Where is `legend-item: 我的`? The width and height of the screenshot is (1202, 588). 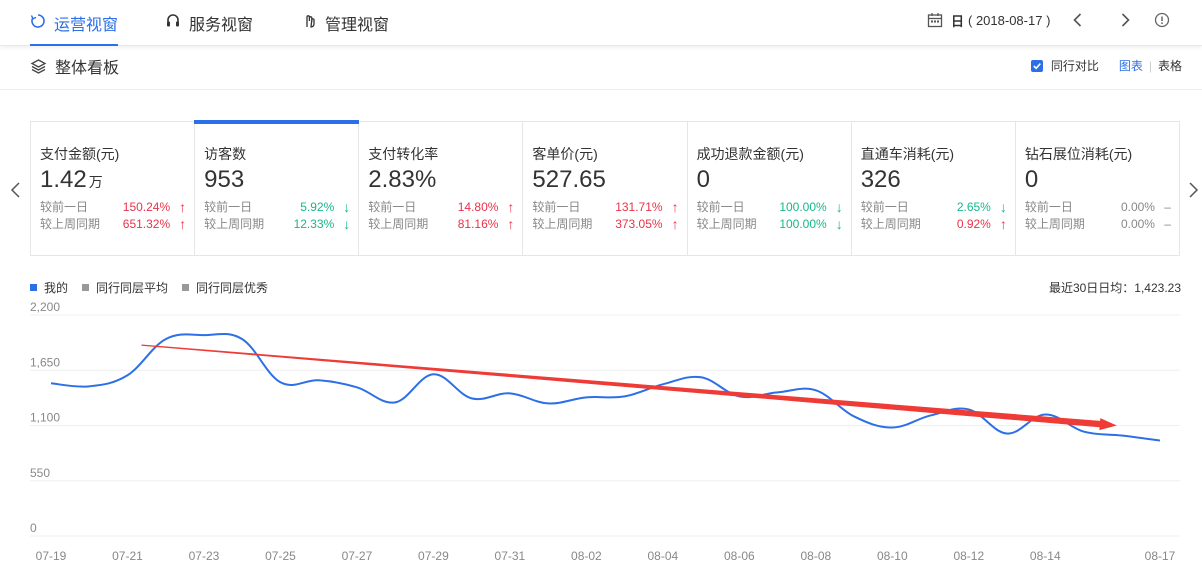 legend-item: 我的 is located at coordinates (49, 287).